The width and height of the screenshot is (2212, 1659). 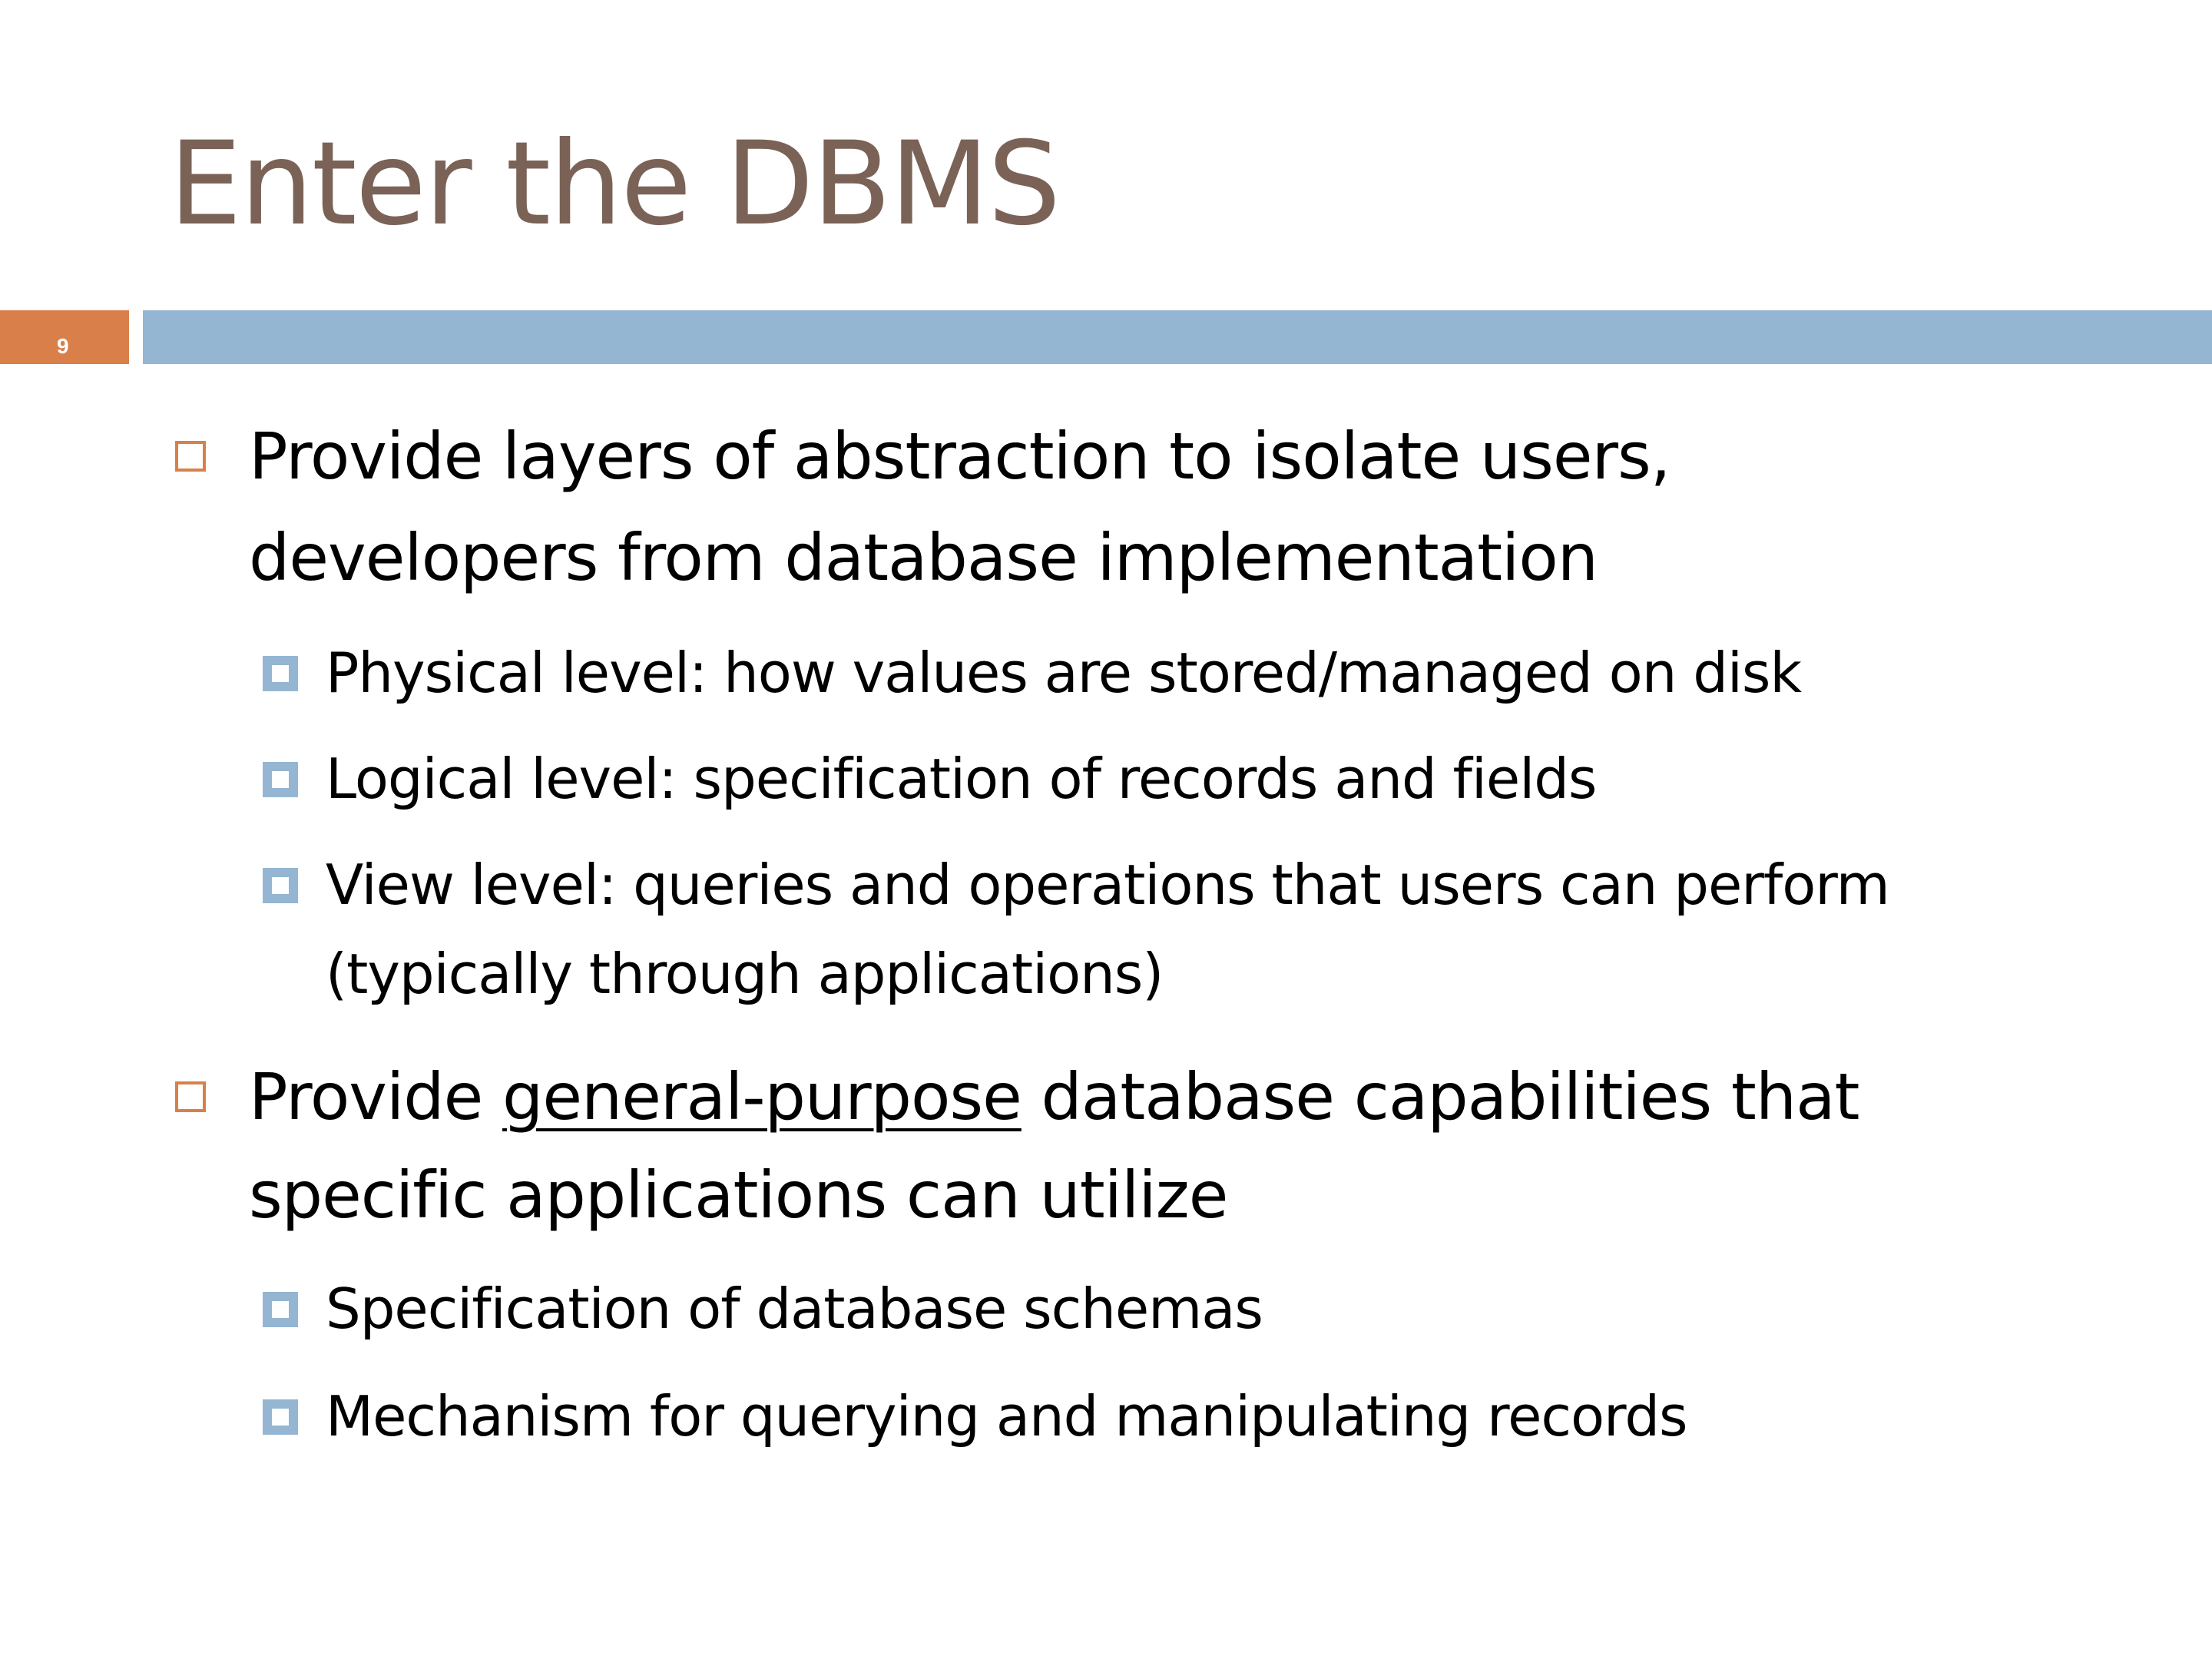 What do you see at coordinates (762, 1096) in the screenshot?
I see `general-purpose-underlined: general-purpose` at bounding box center [762, 1096].